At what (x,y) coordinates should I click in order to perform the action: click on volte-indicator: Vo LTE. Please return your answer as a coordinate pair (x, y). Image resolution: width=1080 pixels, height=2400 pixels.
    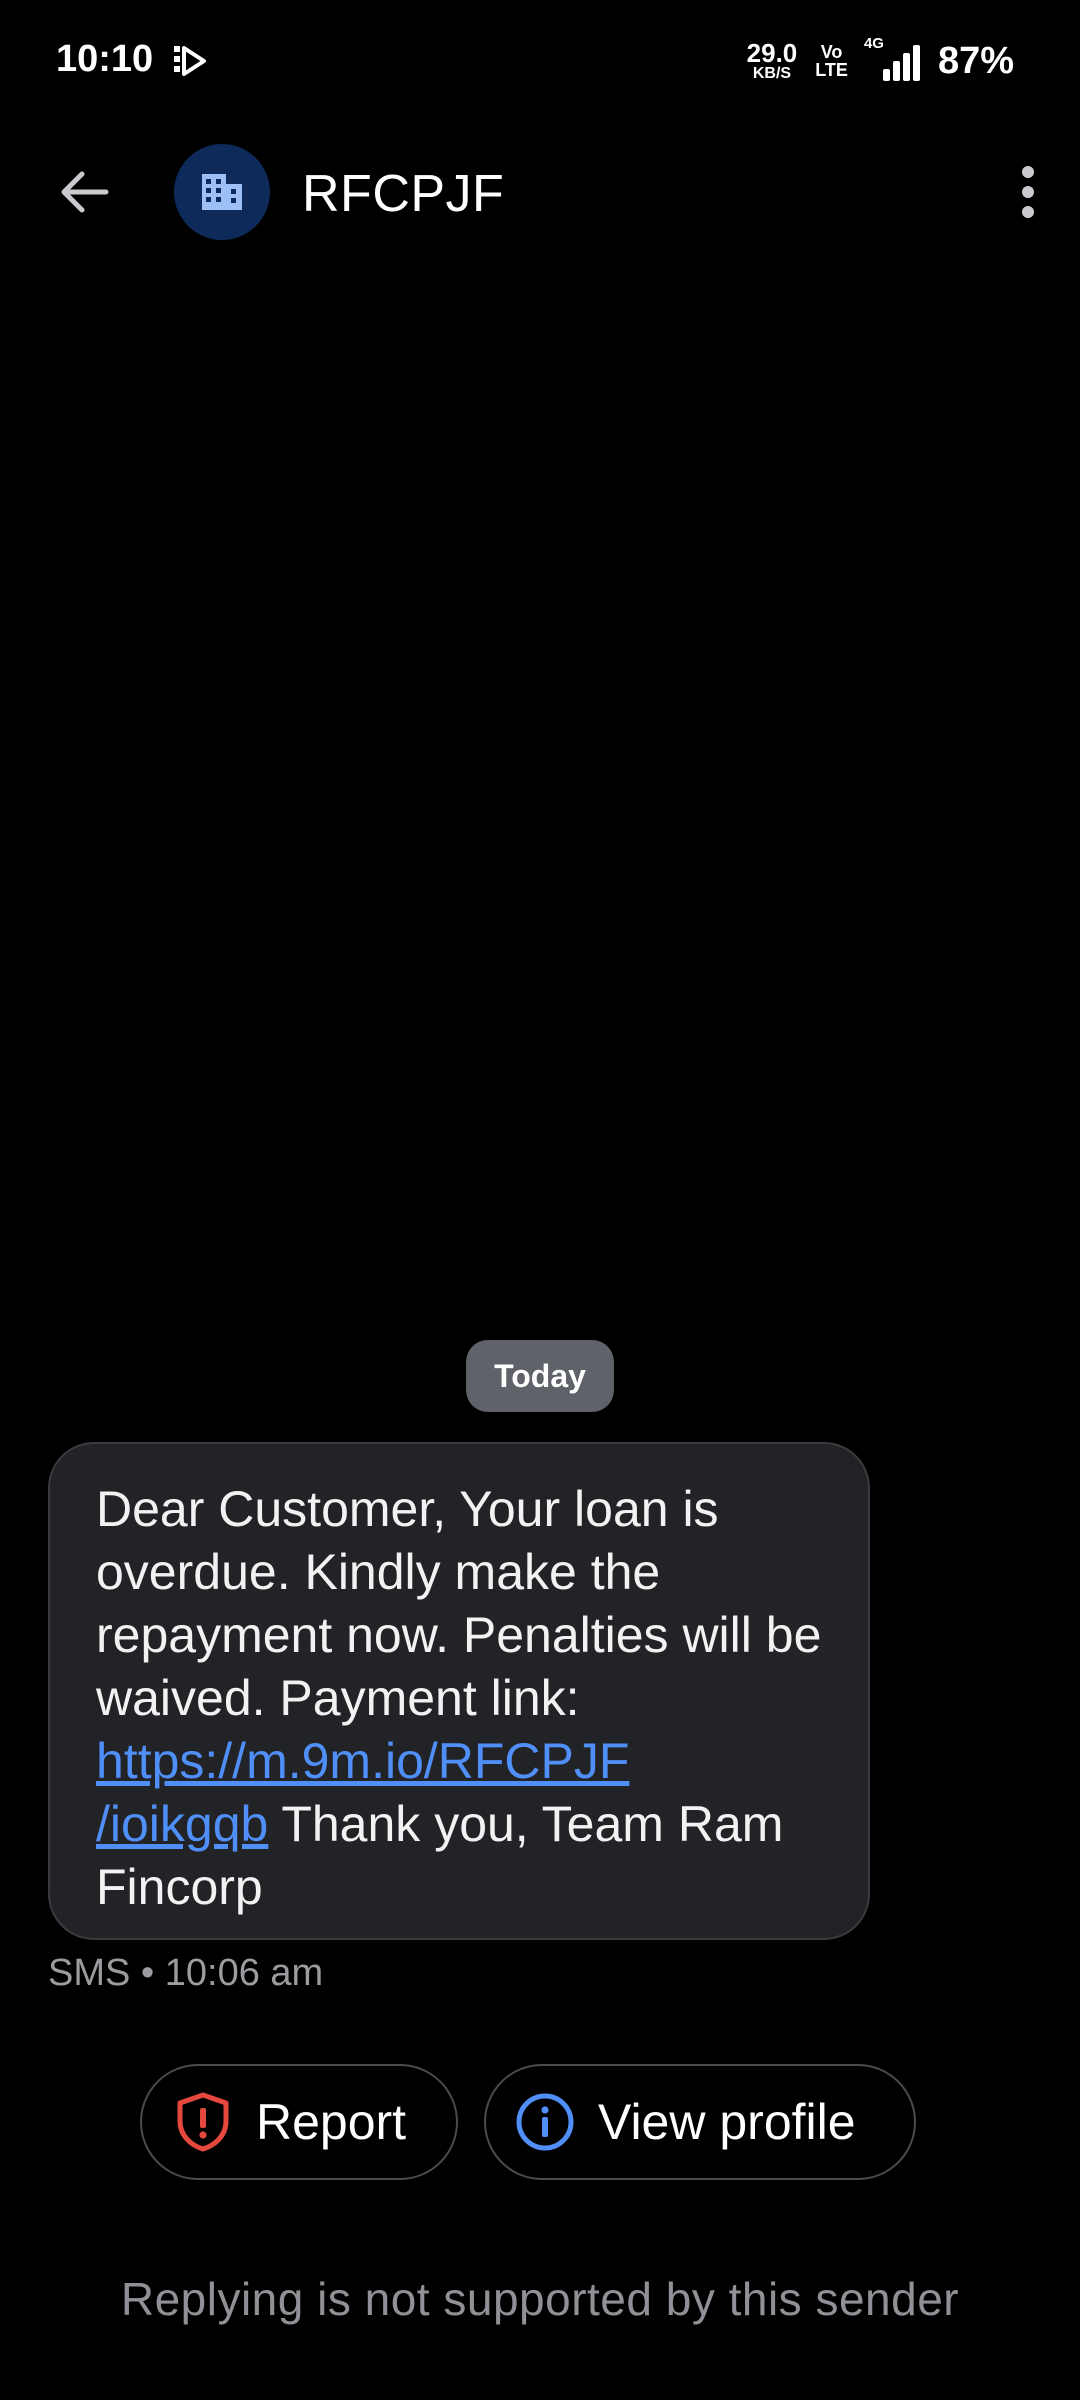
    Looking at the image, I should click on (831, 61).